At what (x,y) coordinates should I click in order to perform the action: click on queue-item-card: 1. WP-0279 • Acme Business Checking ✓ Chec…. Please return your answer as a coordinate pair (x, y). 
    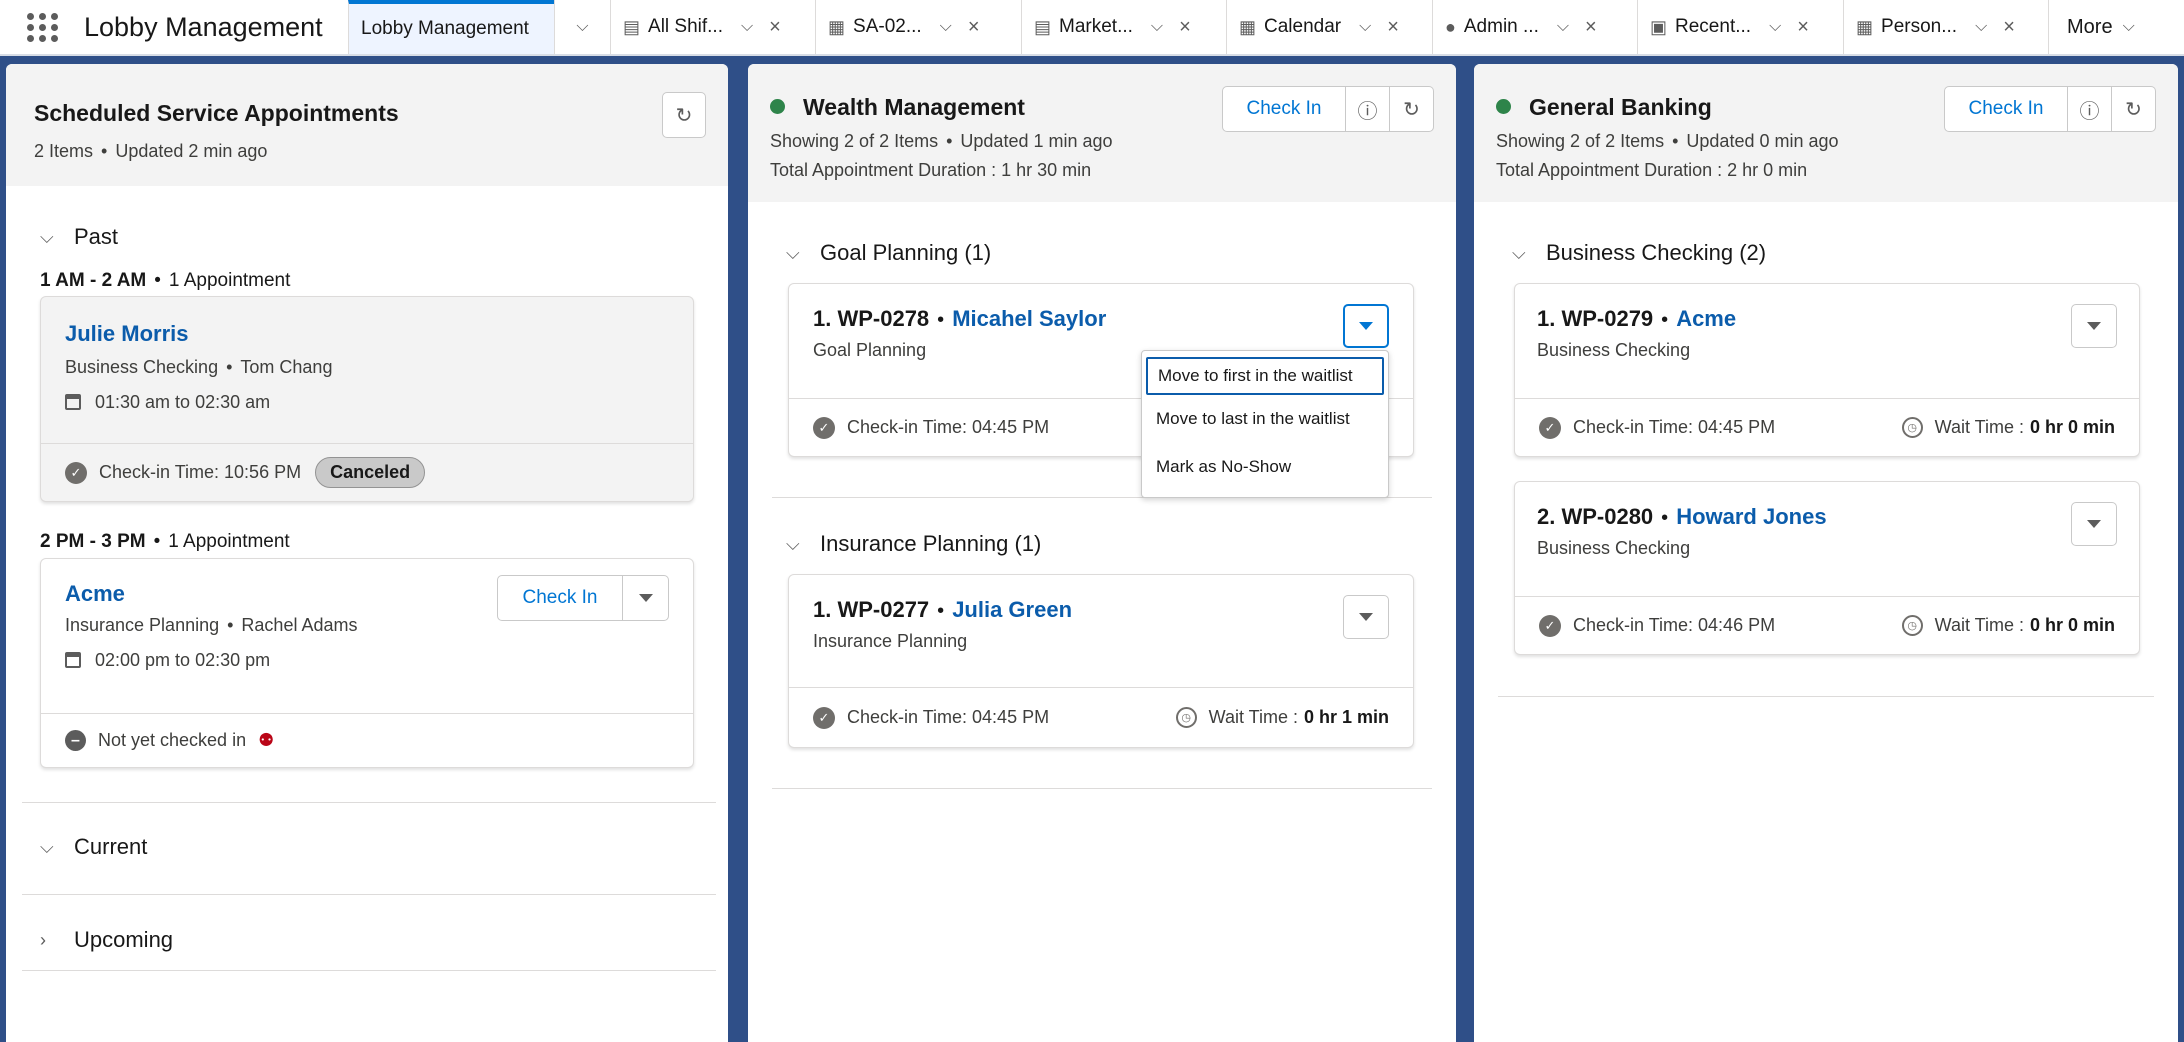
    Looking at the image, I should click on (1827, 370).